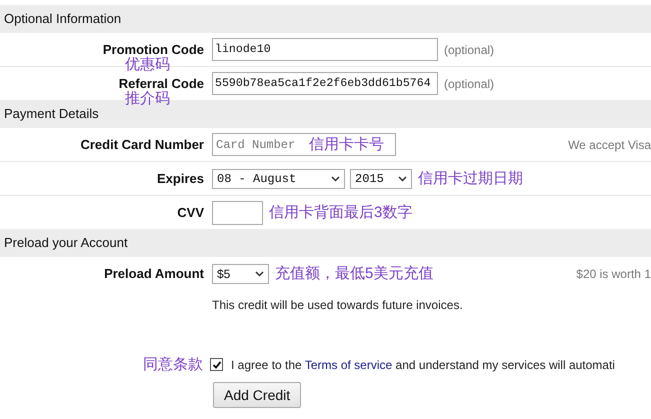 This screenshot has height=419, width=651. Describe the element at coordinates (337, 305) in the screenshot. I see `description-text: This credit will be used towards future invoices.` at that location.